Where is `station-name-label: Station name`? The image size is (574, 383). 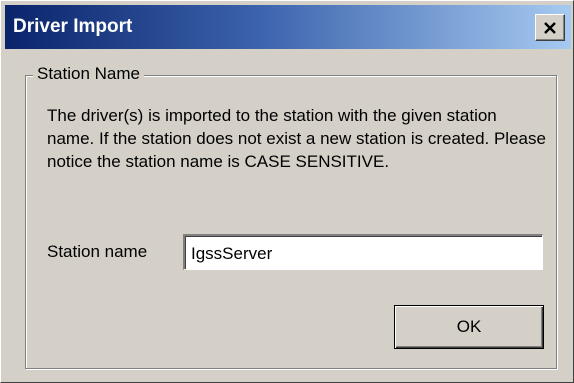 station-name-label: Station name is located at coordinates (97, 251).